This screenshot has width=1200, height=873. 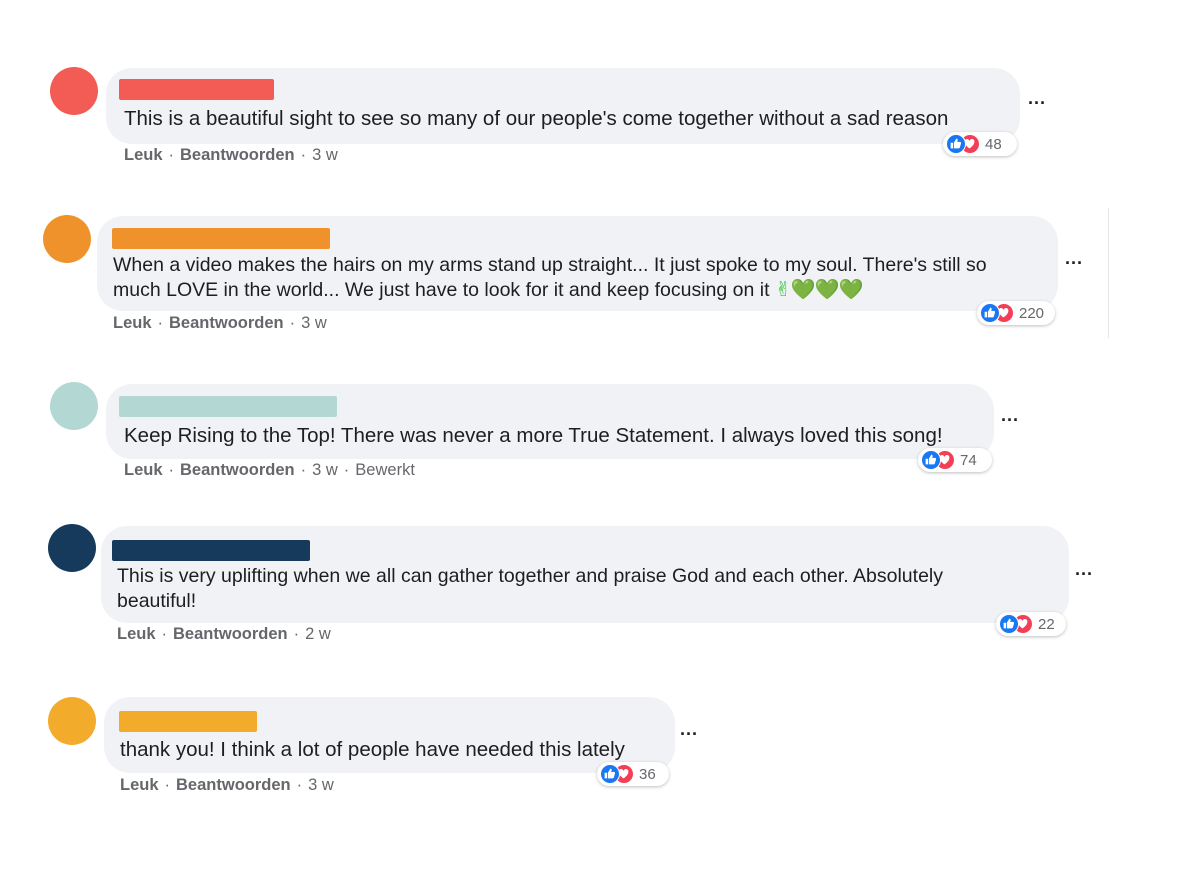 I want to click on reaction-count: 220, so click(x=1032, y=313).